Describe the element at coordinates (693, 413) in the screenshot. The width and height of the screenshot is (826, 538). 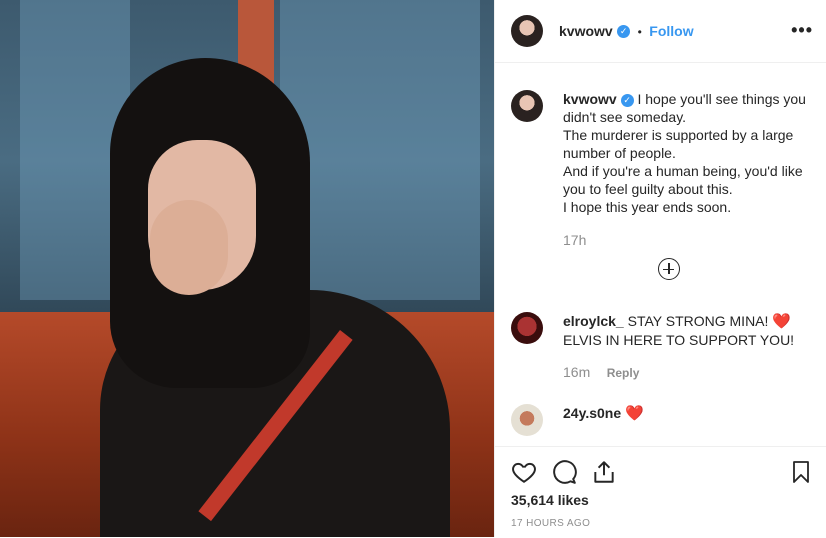
I see `comment-text: 24y.s0ne ❤️` at that location.